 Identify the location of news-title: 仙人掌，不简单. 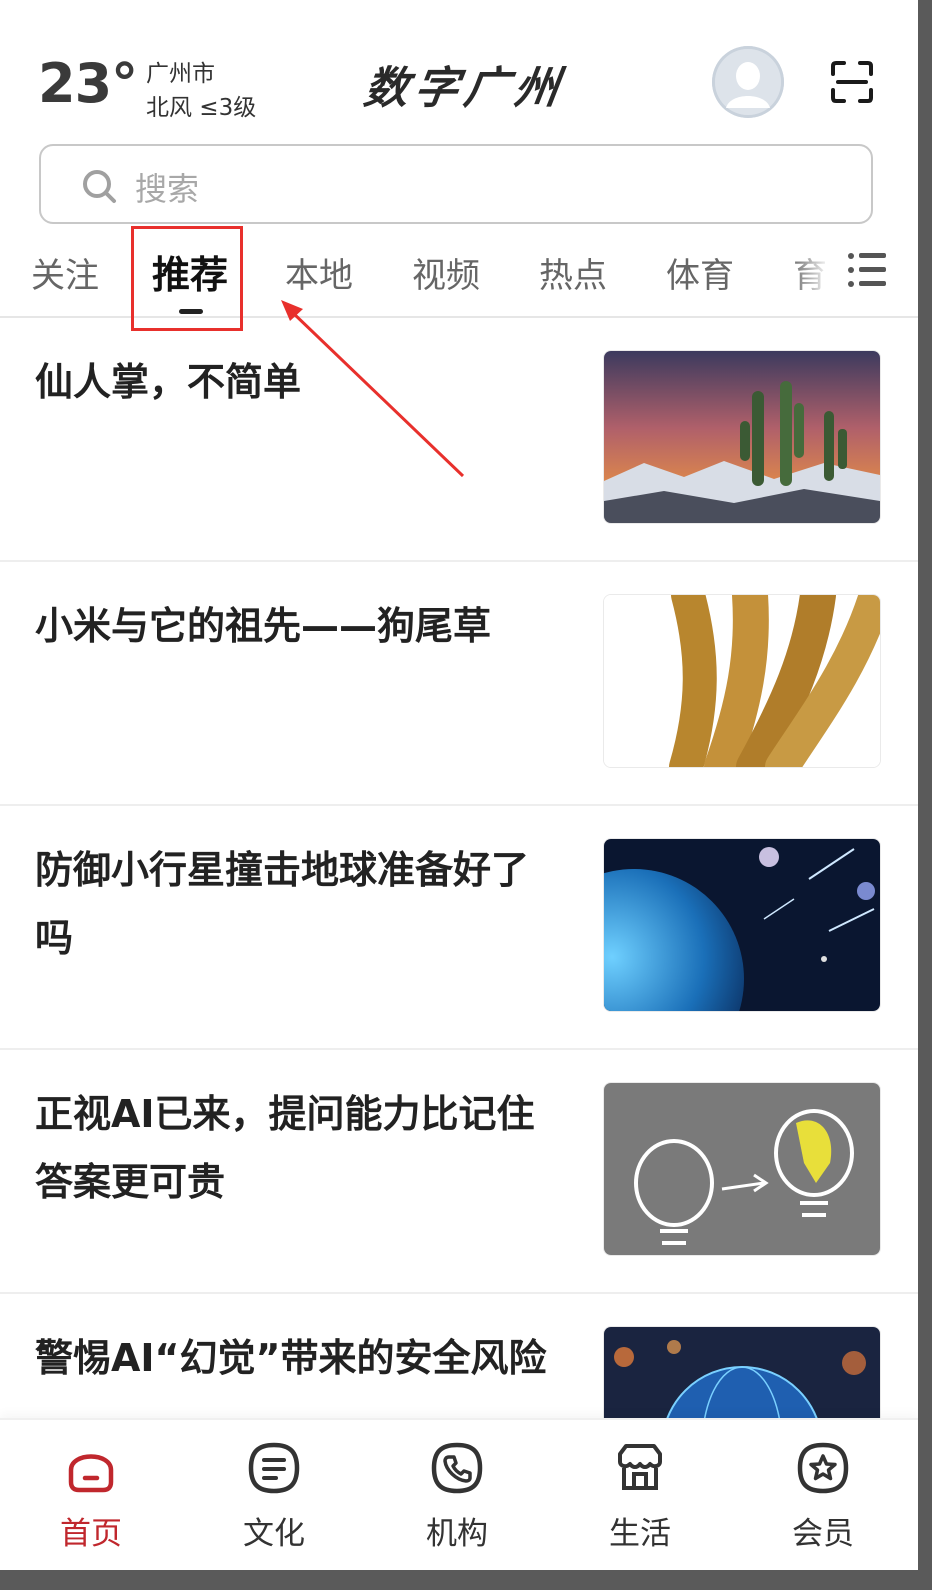
(168, 382).